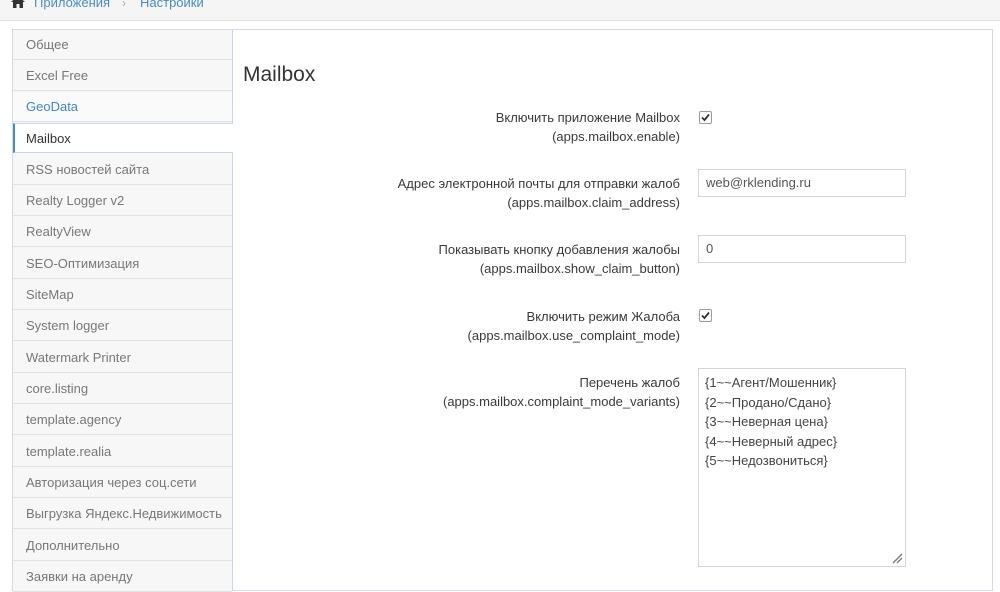  What do you see at coordinates (768, 402) in the screenshot?
I see `textarea-line: {2~~Продано/Сдано}` at bounding box center [768, 402].